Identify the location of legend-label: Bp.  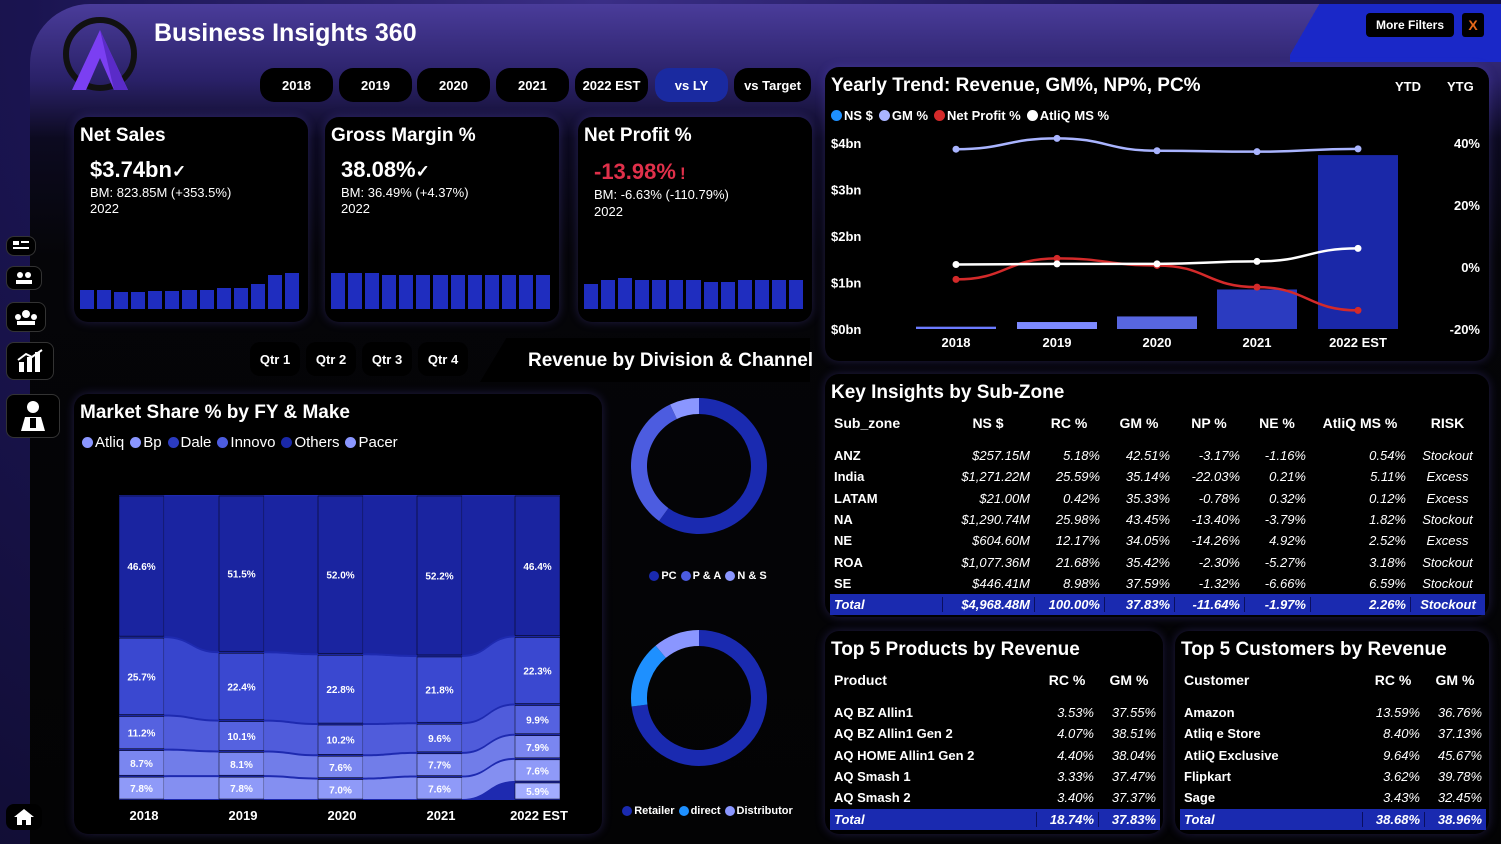
(152, 442).